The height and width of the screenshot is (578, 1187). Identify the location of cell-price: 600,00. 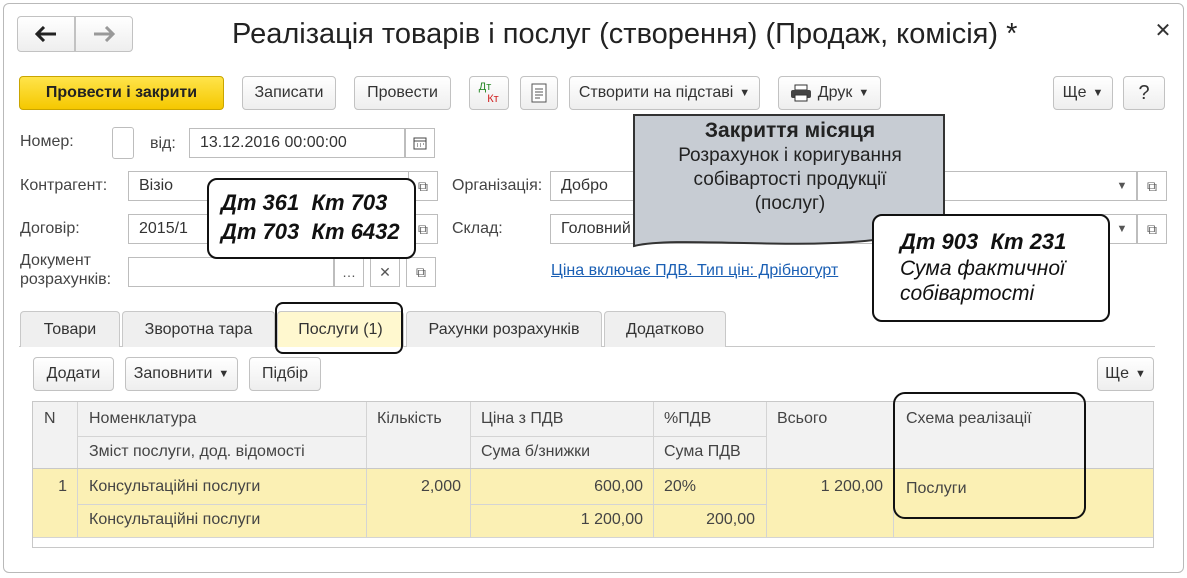
(558, 487).